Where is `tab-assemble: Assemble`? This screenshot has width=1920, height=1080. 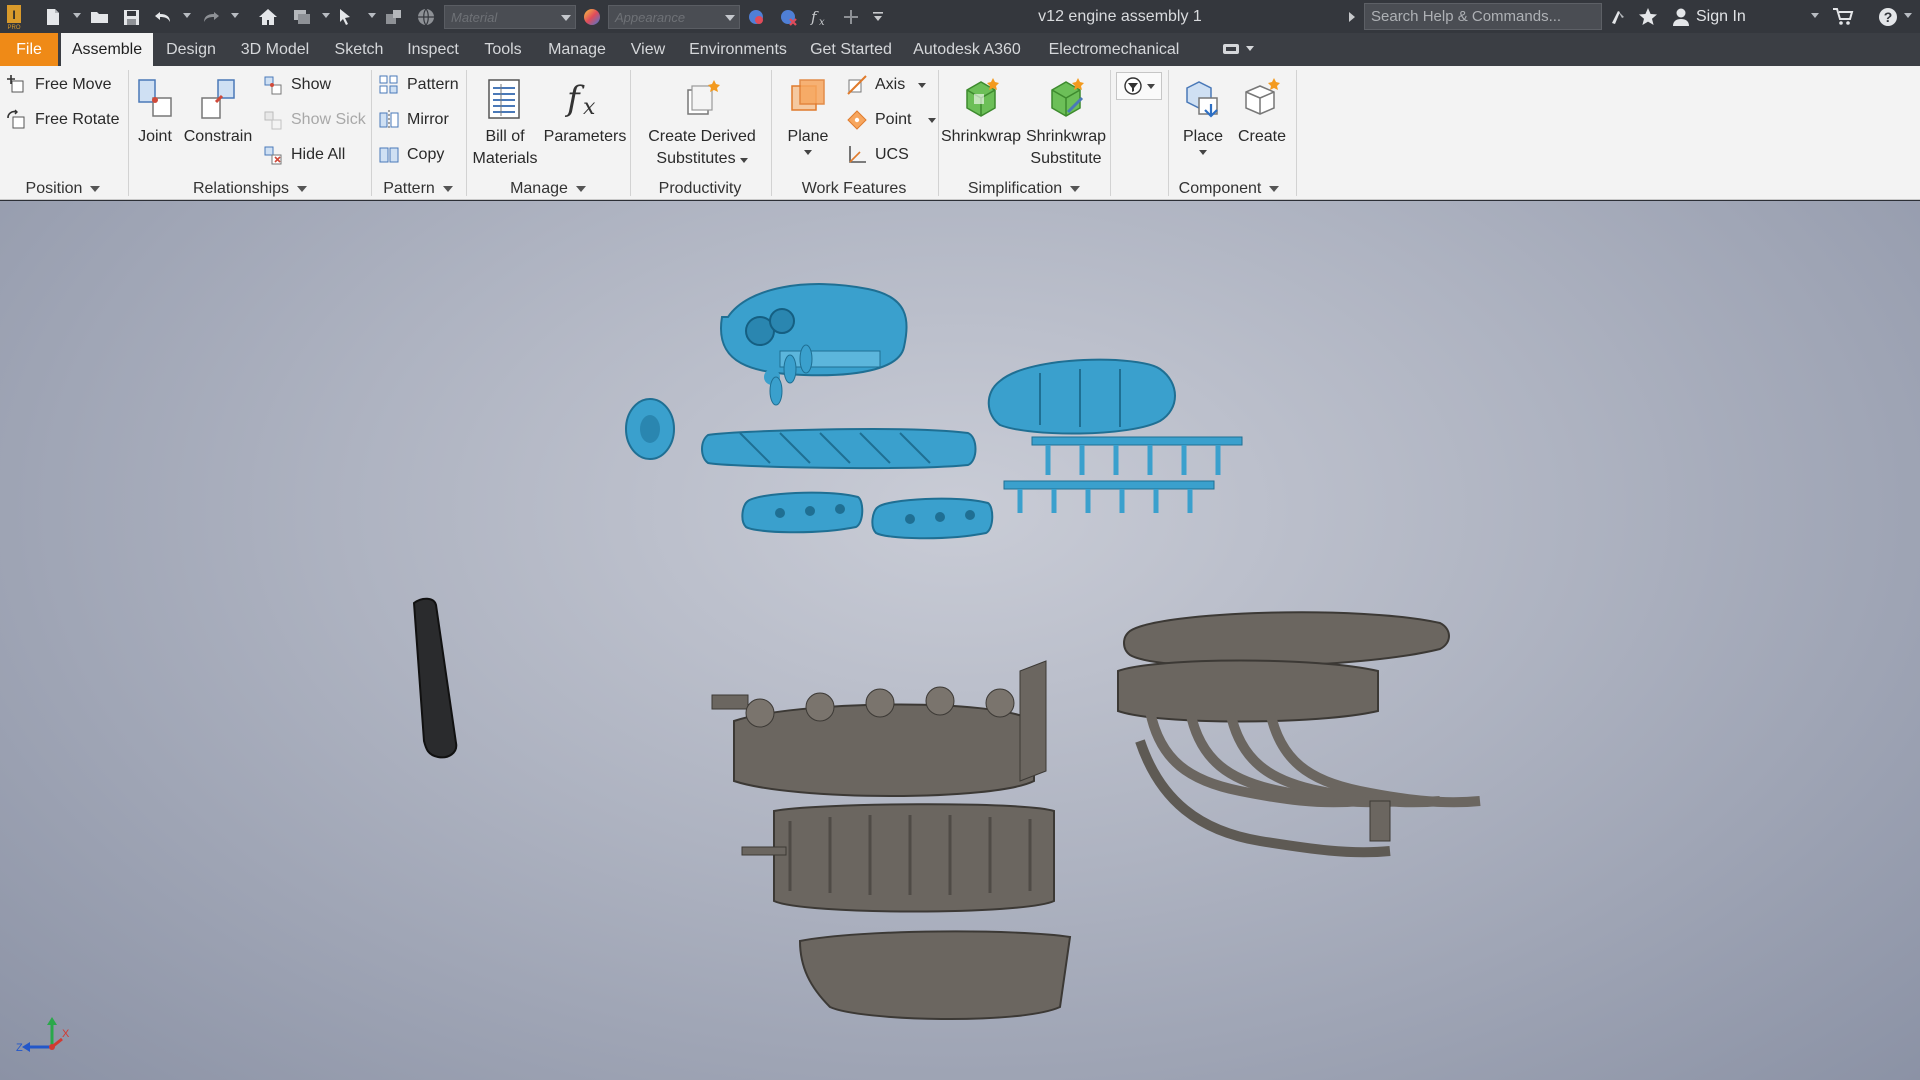
tab-assemble: Assemble is located at coordinates (107, 49).